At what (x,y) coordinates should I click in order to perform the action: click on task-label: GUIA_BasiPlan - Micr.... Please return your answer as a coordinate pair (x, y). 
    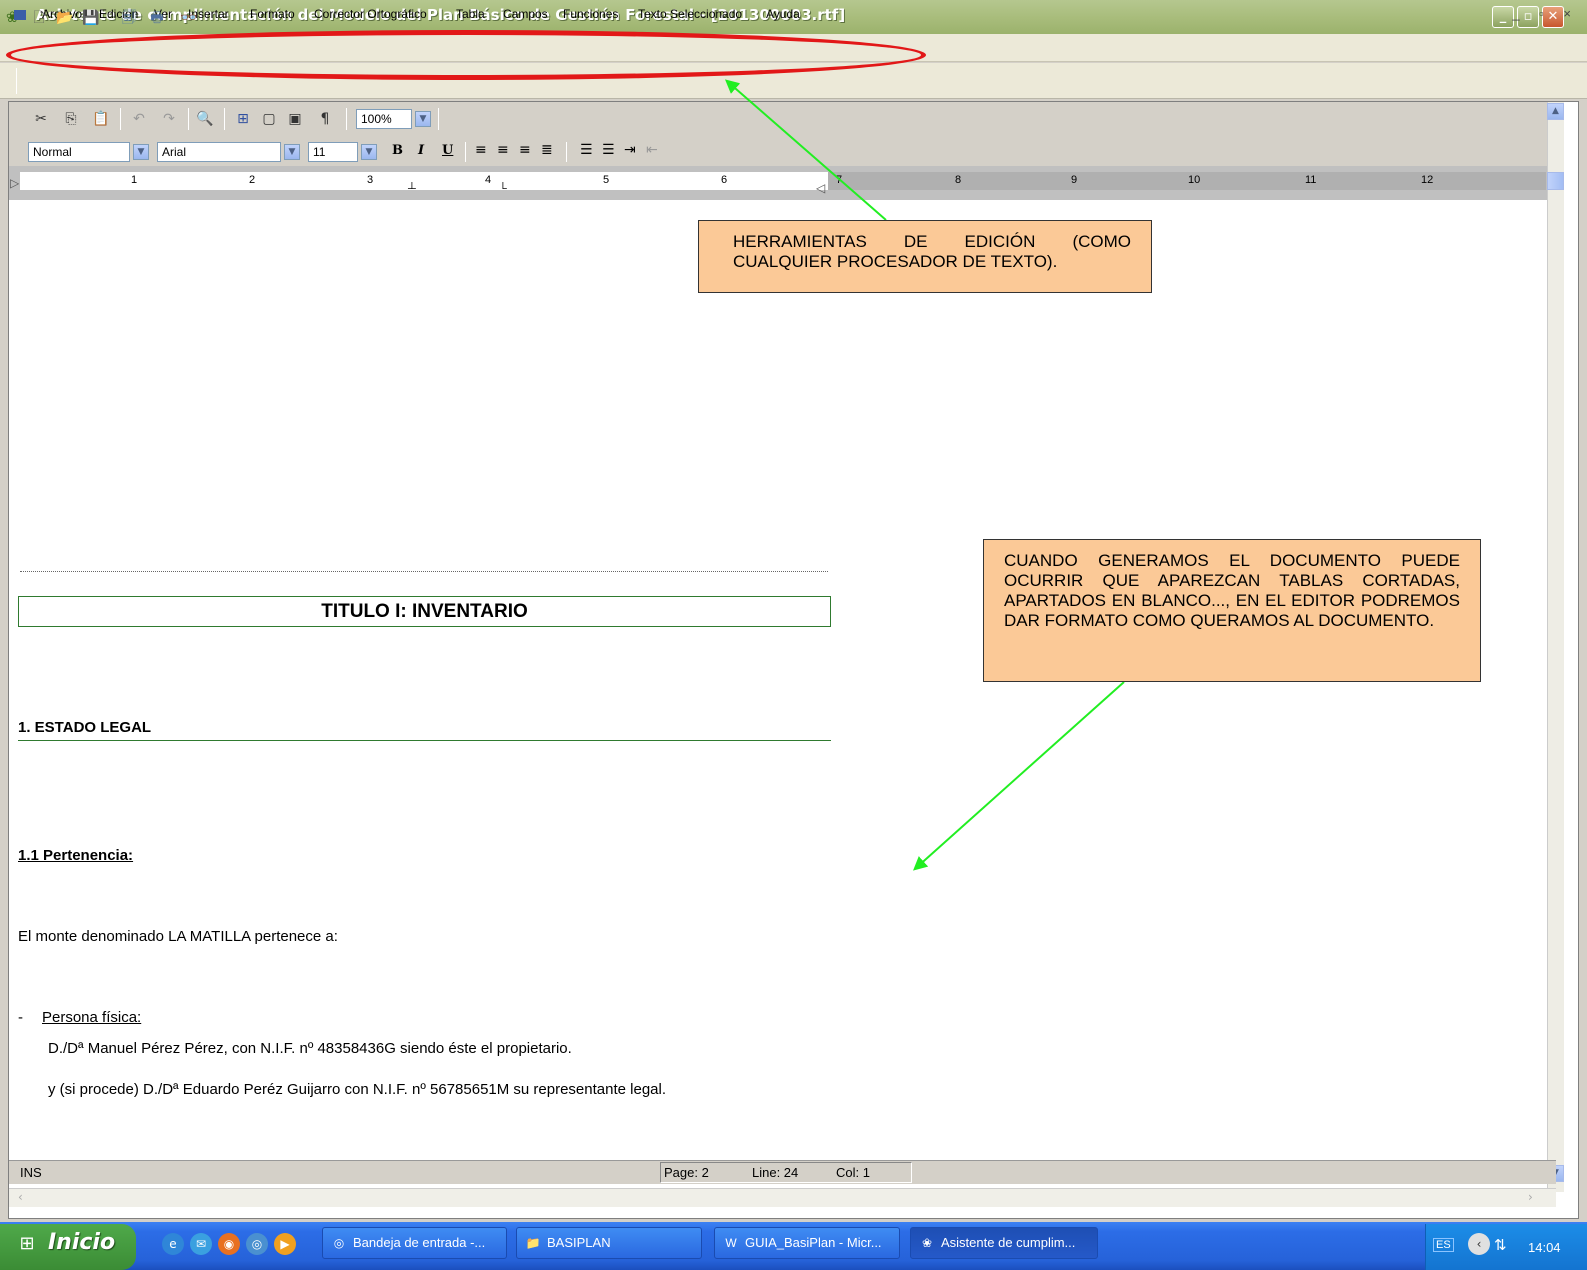
    Looking at the image, I should click on (813, 1242).